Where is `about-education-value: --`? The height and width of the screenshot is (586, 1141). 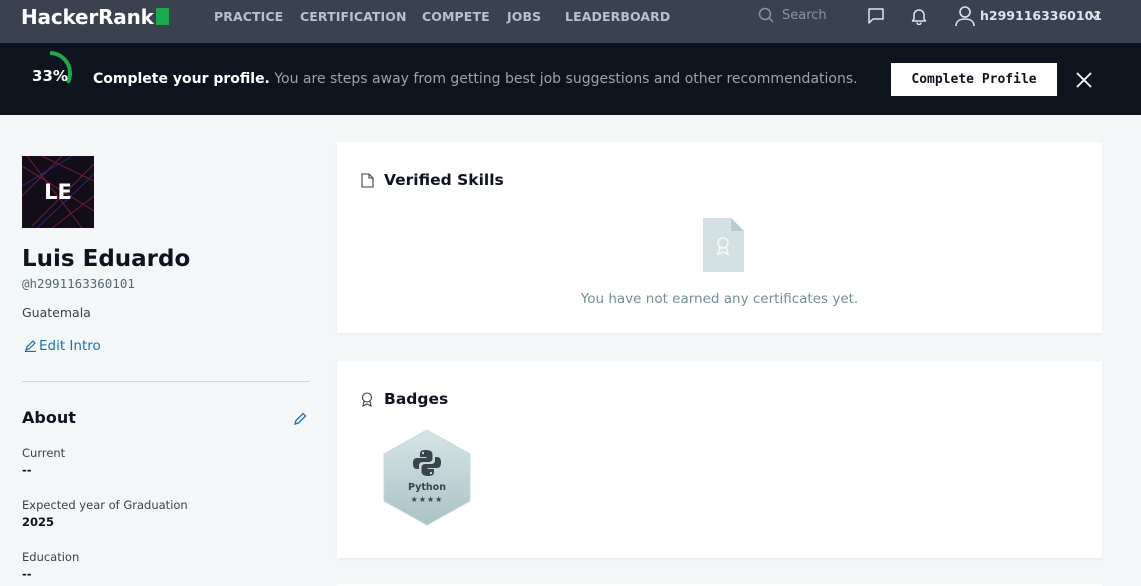 about-education-value: -- is located at coordinates (27, 574).